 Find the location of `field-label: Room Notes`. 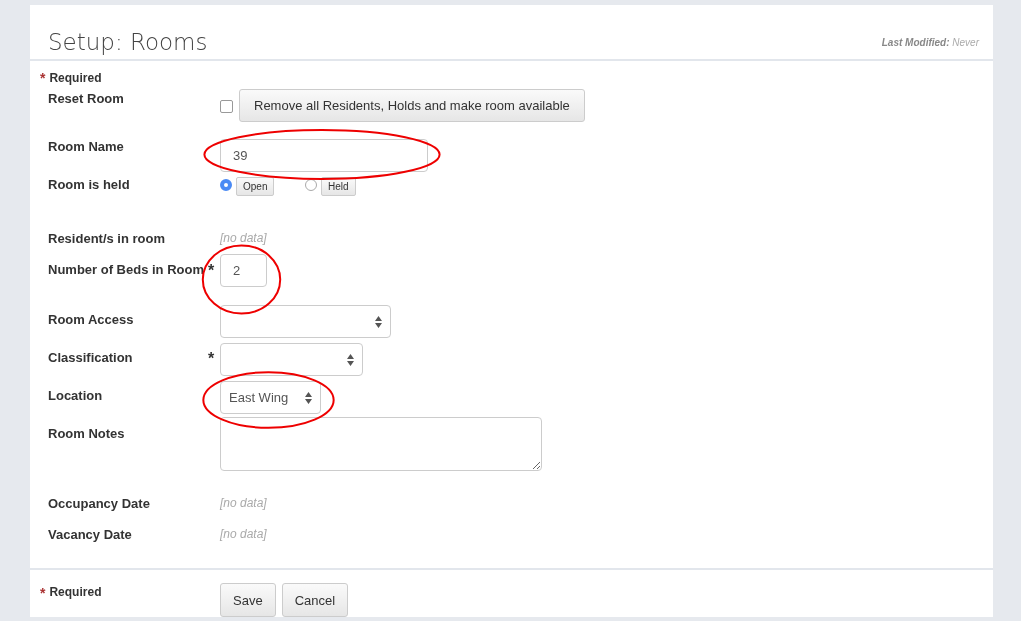

field-label: Room Notes is located at coordinates (86, 434).